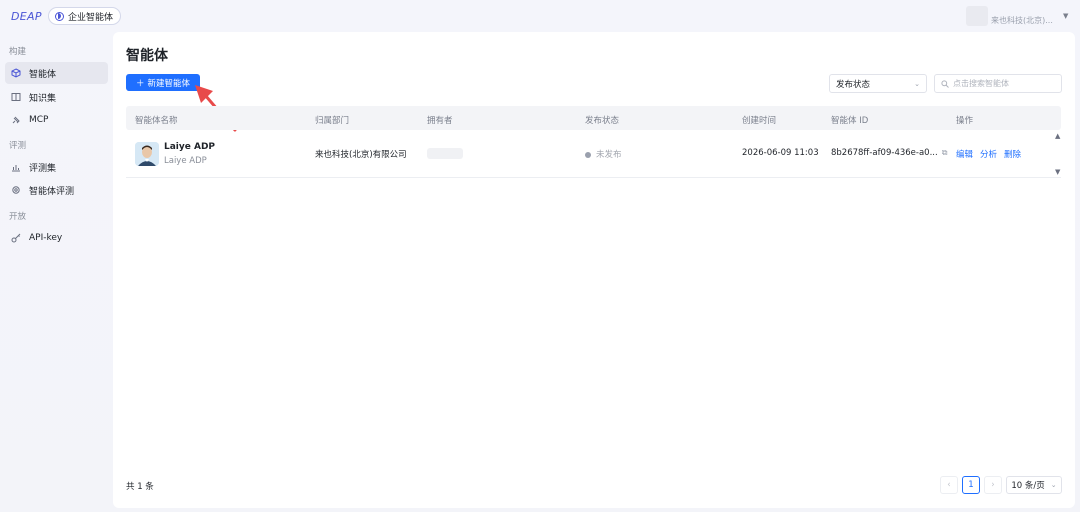  I want to click on sidebar-item-api-key: API-key, so click(56, 238).